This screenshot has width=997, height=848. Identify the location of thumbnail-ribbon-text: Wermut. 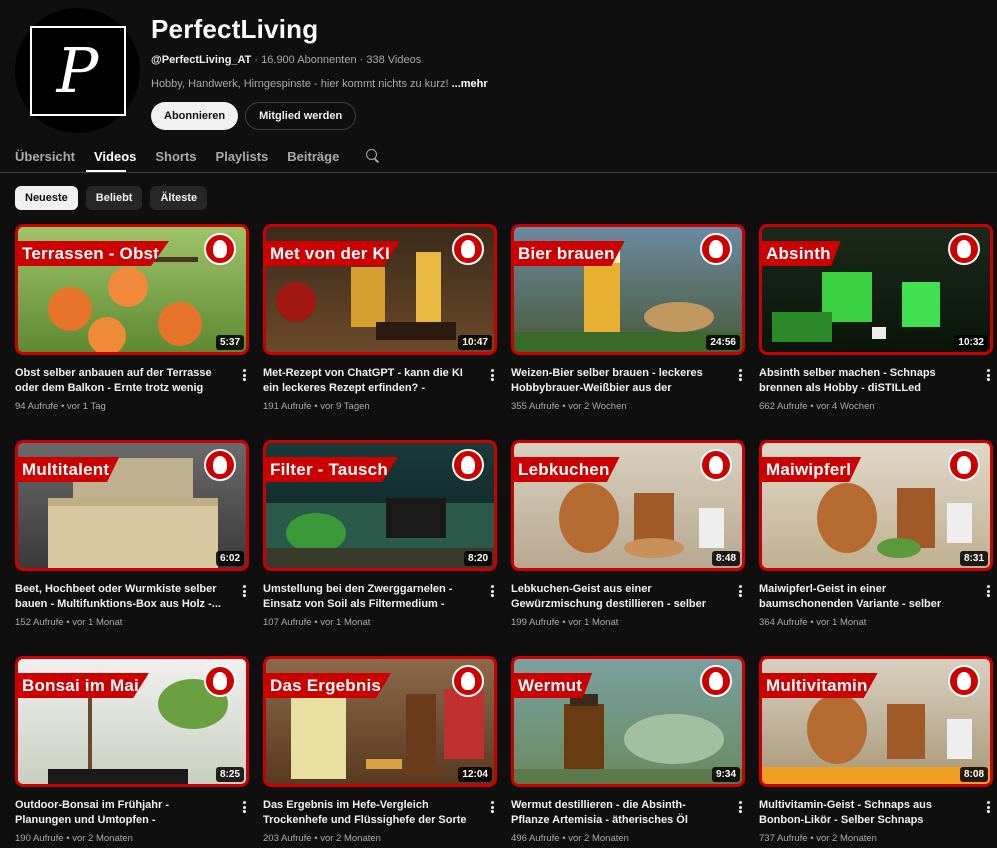
(550, 685).